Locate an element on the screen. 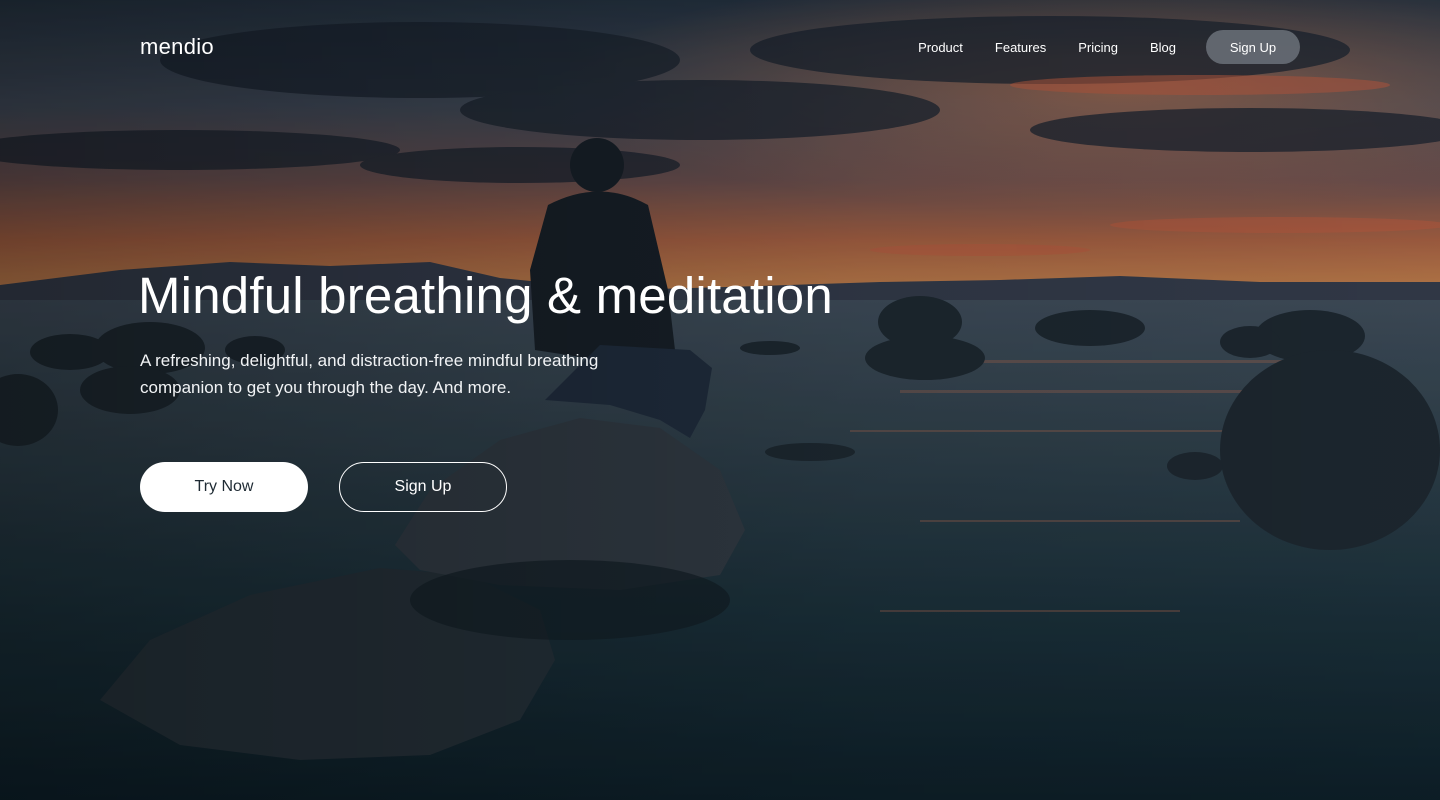 Image resolution: width=1440 pixels, height=800 pixels. nav-link-features: Features is located at coordinates (1020, 47).